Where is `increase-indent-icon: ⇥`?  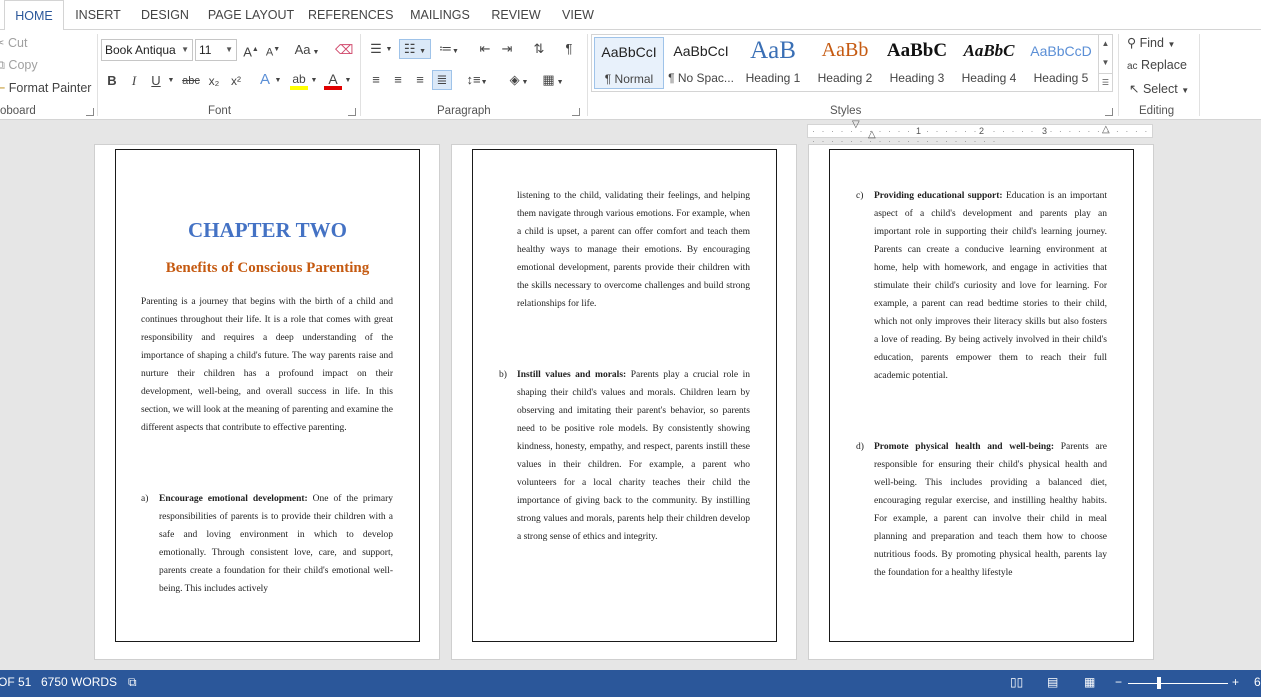 increase-indent-icon: ⇥ is located at coordinates (507, 49).